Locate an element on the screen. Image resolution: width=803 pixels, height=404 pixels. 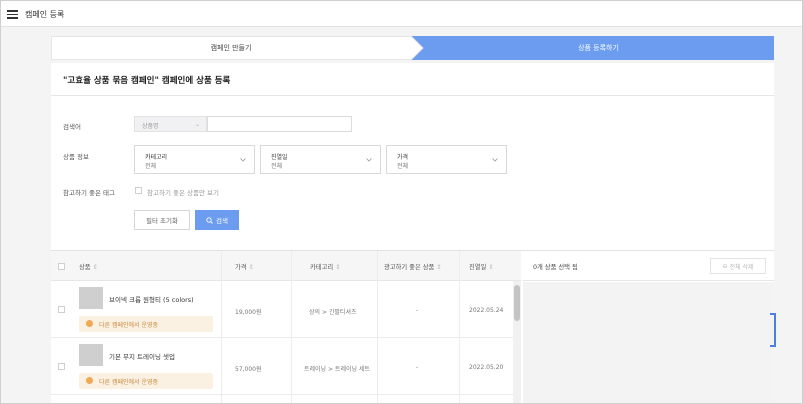
reset-filter-button: 필터 초기화 is located at coordinates (162, 220).